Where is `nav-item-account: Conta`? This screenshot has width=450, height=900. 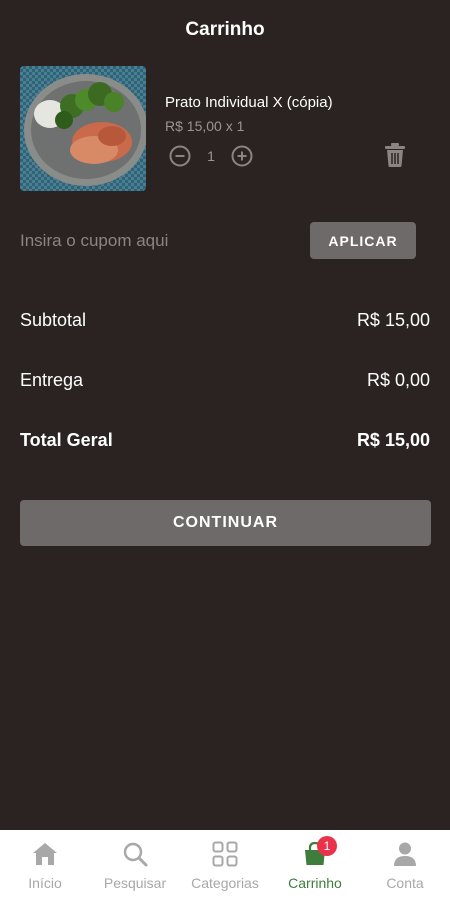
nav-item-account: Conta is located at coordinates (405, 865).